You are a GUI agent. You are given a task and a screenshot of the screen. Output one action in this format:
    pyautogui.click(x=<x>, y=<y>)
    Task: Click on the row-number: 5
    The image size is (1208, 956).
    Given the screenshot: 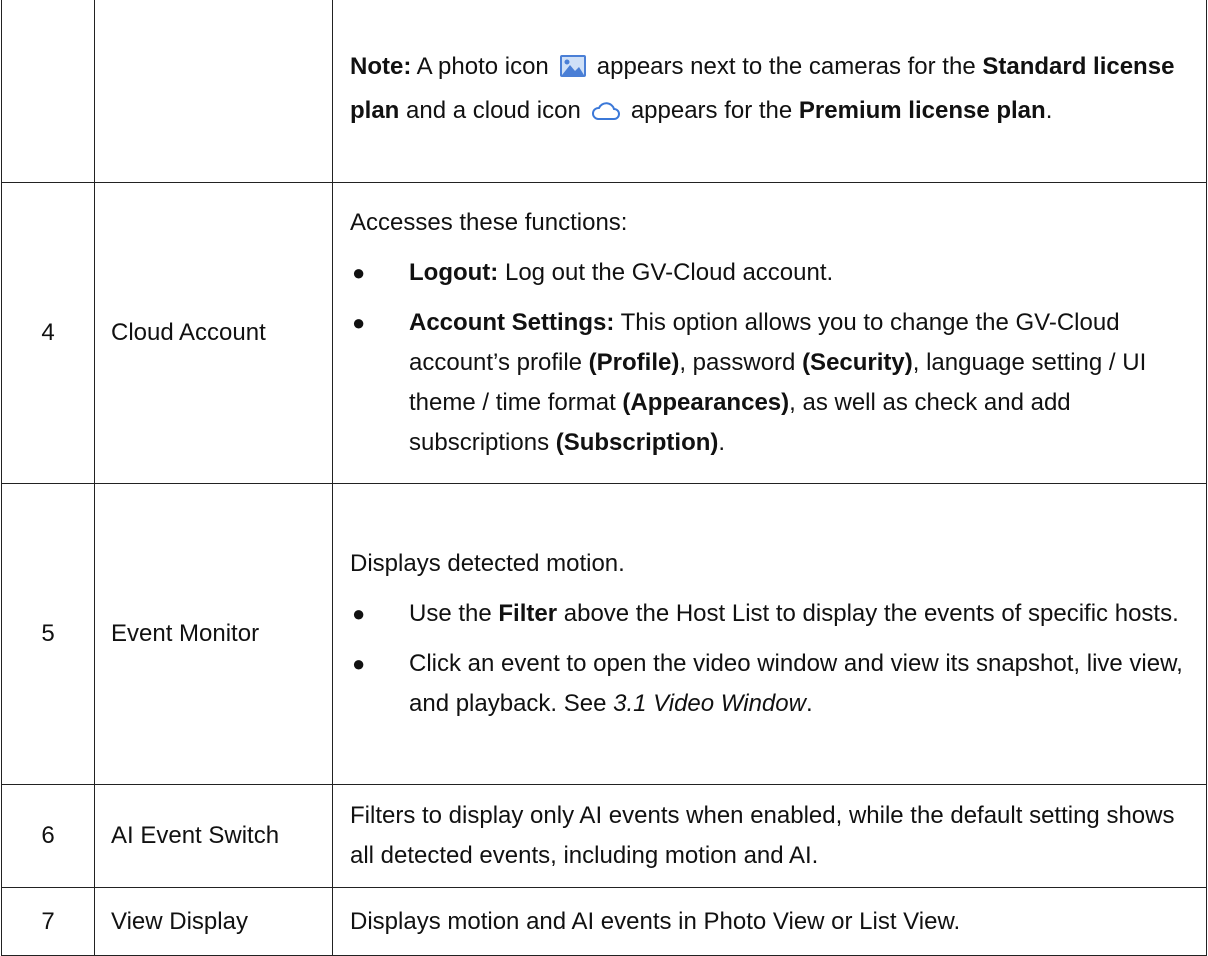 What is the action you would take?
    pyautogui.click(x=48, y=634)
    